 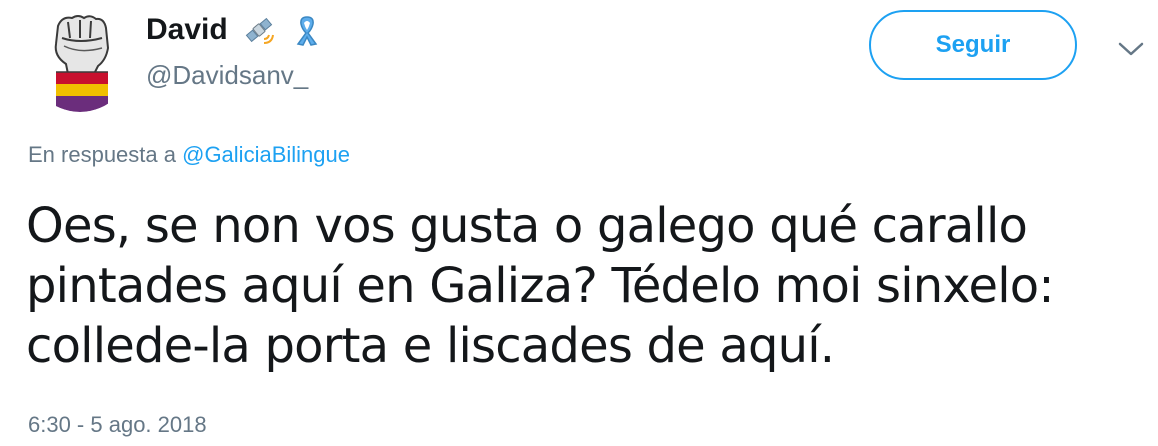 I want to click on reply-context: En respuesta a @GaliciaBilingue, so click(x=189, y=155).